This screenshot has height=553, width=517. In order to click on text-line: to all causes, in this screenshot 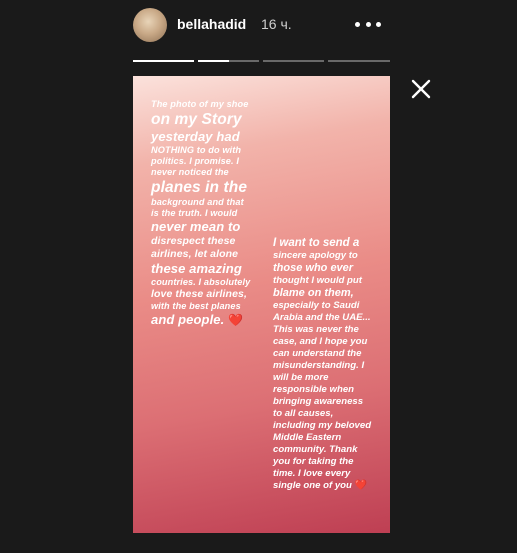, I will do `click(303, 413)`.